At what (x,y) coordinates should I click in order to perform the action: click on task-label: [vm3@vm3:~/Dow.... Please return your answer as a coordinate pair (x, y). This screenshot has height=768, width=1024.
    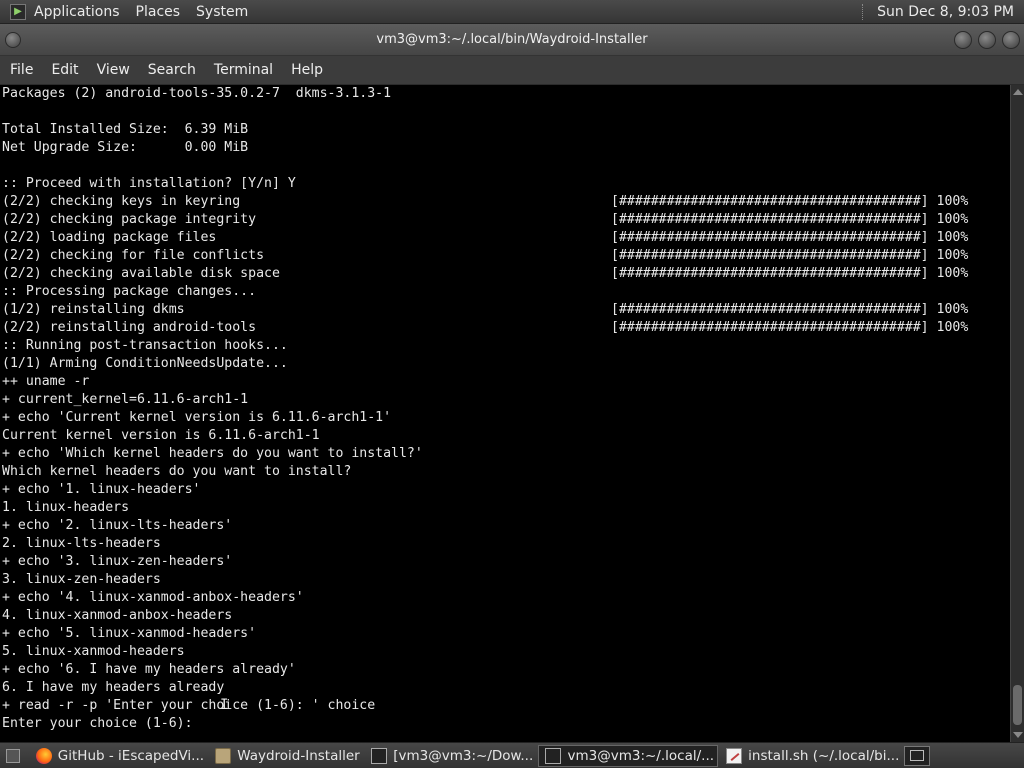
    Looking at the image, I should click on (463, 755).